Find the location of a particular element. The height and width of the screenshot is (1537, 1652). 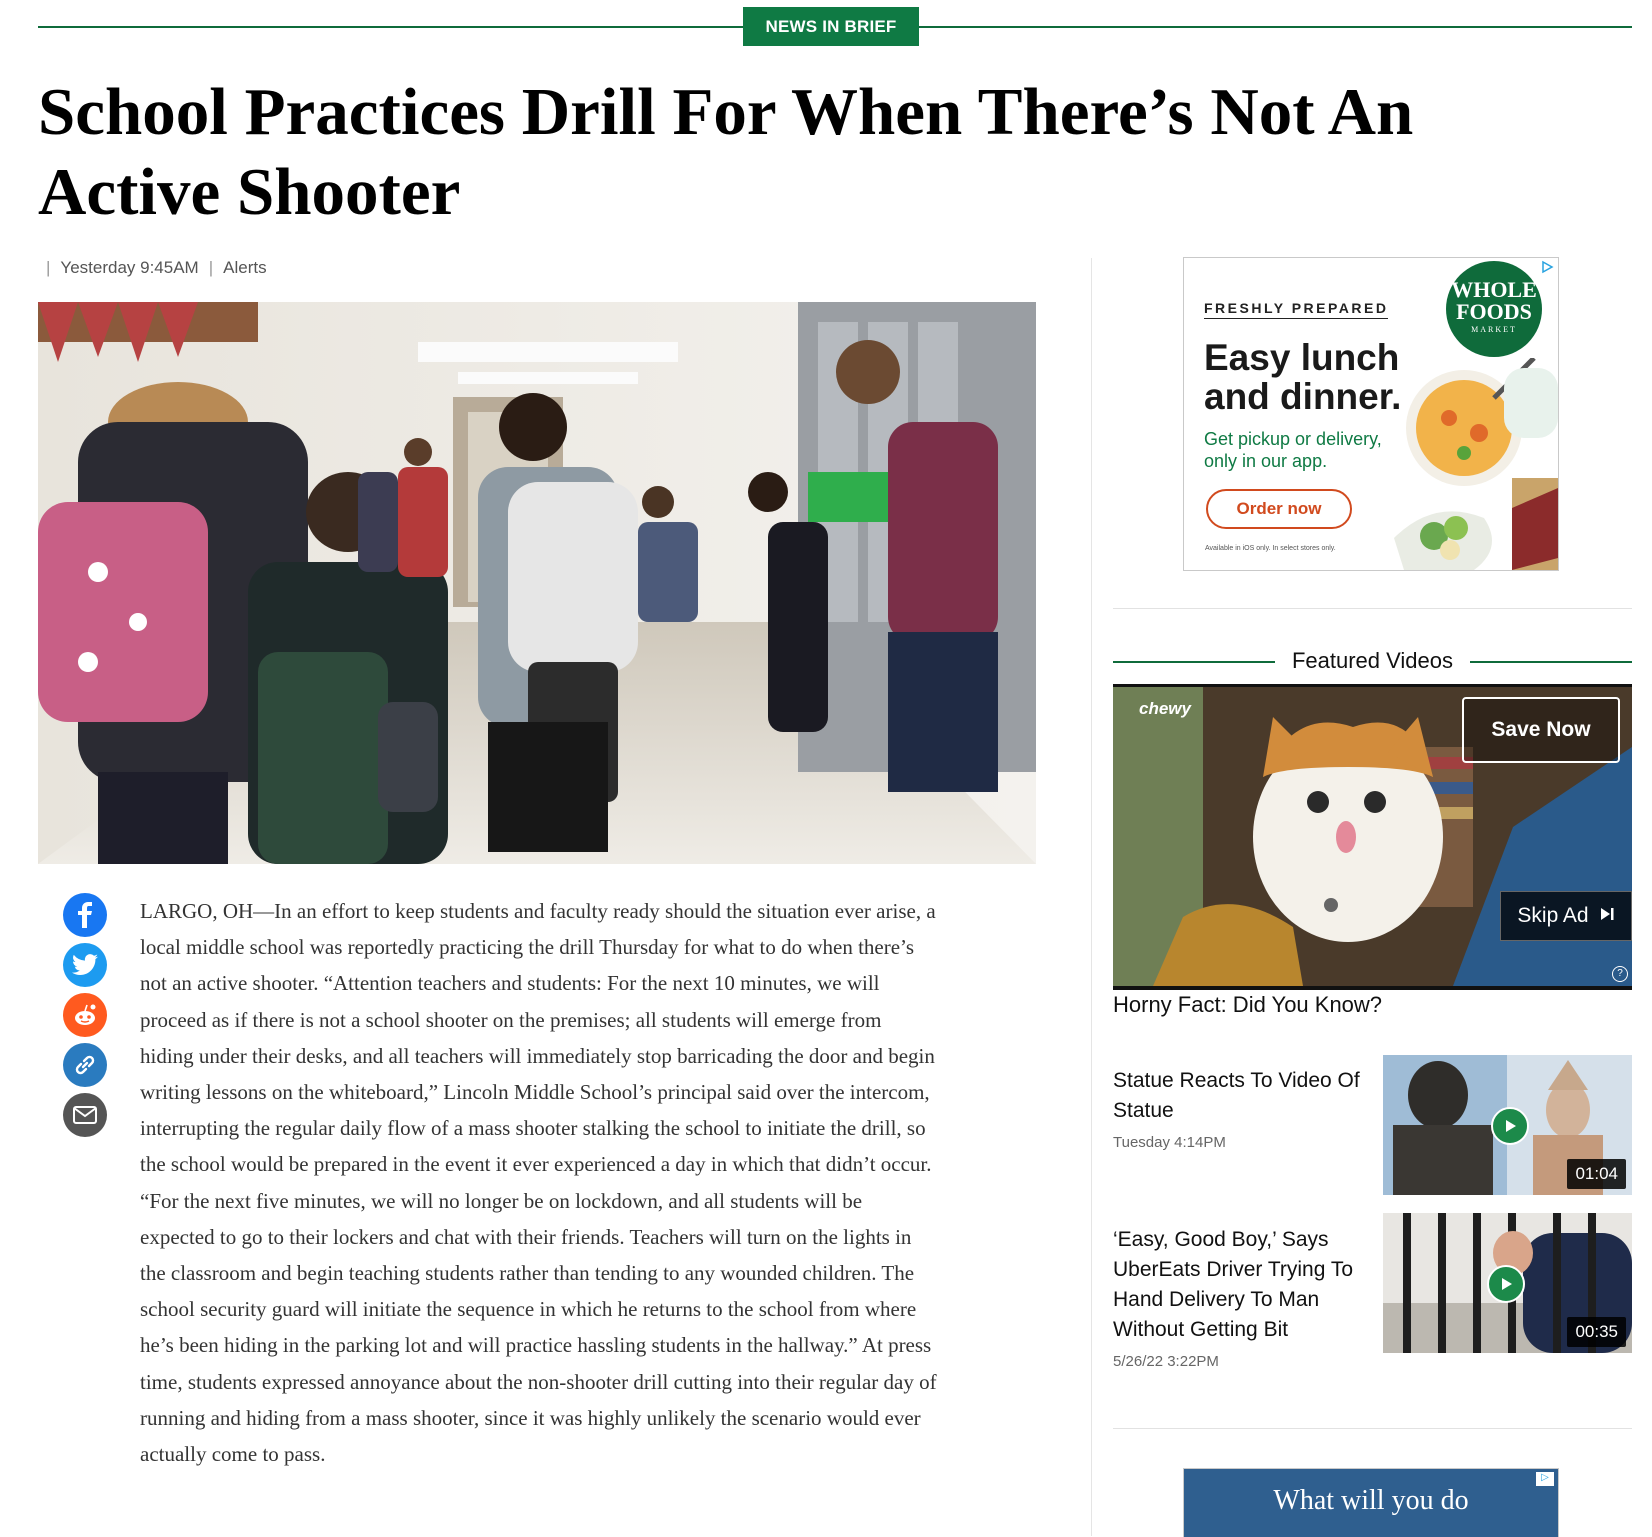

whole-foods-logo: WHOLE FOODS MARKET is located at coordinates (1494, 309).